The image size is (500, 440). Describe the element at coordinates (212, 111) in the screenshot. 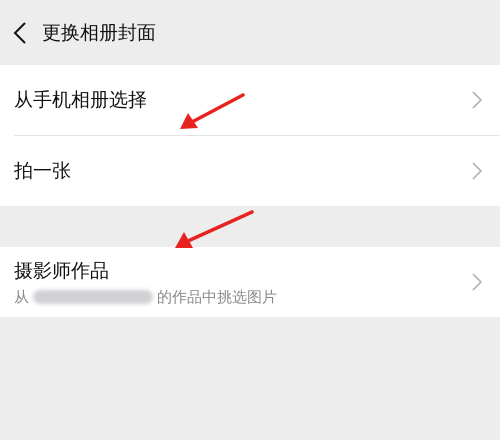

I see `annotation-arrow` at that location.